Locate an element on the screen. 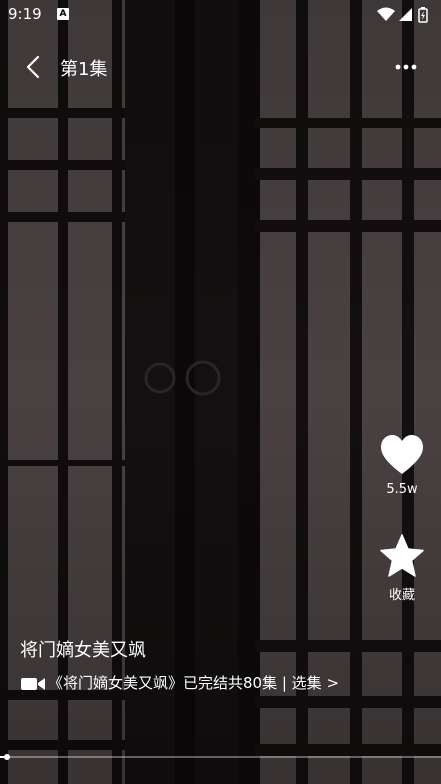 This screenshot has width=441, height=784. episode-select-link: 《将门嫡女美又飒》已完结共80集 | 选集 > is located at coordinates (179, 682).